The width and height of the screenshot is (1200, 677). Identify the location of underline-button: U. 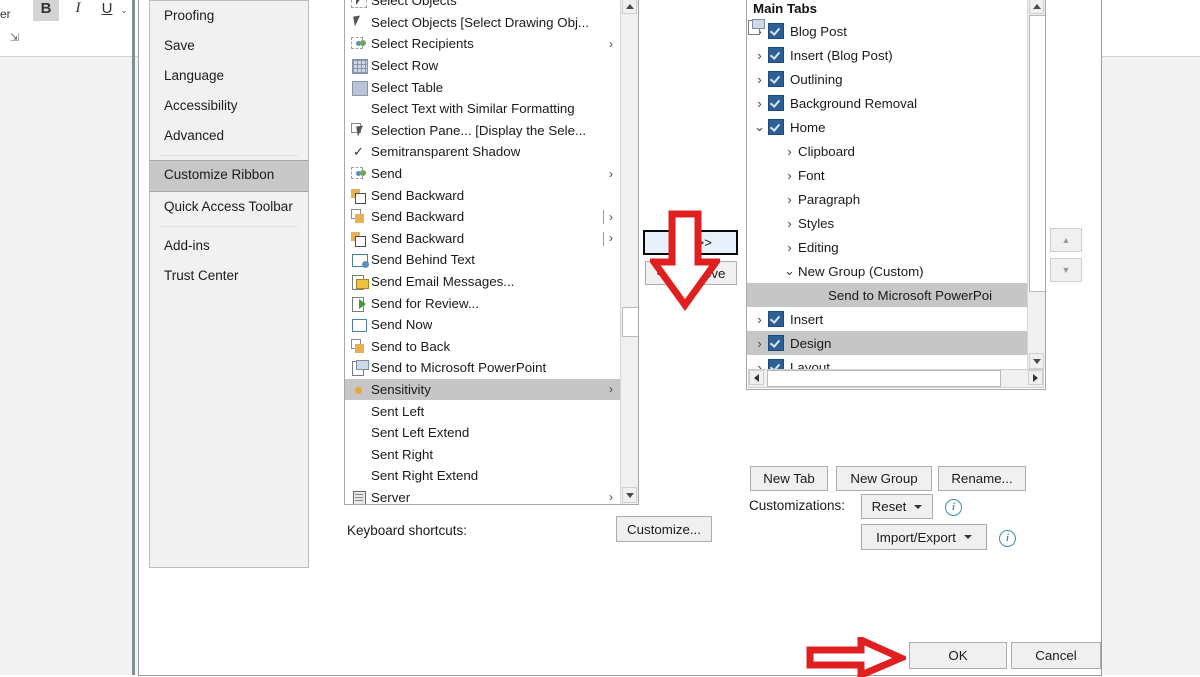
(107, 10).